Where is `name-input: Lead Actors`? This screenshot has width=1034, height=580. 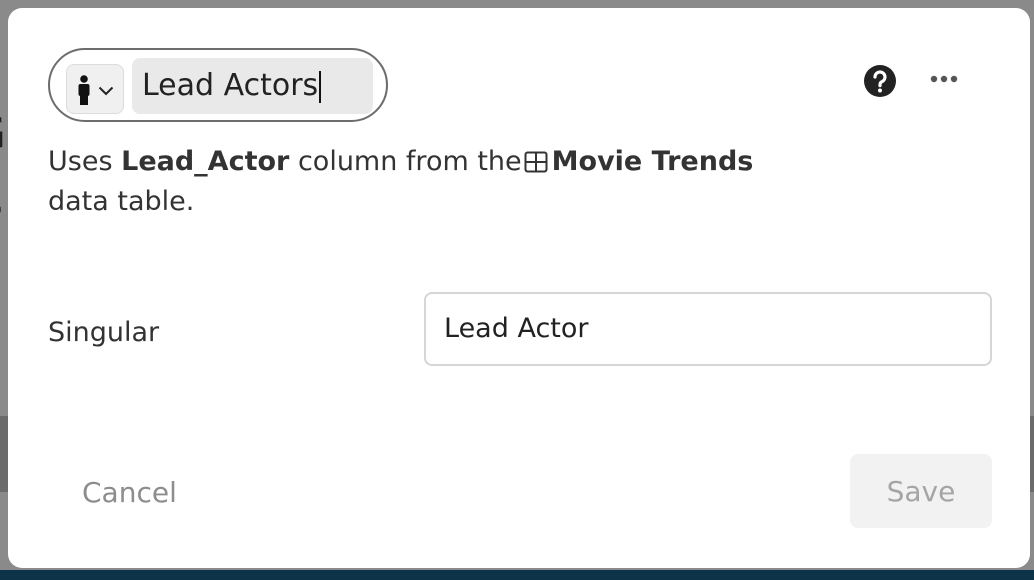
name-input: Lead Actors is located at coordinates (252, 86).